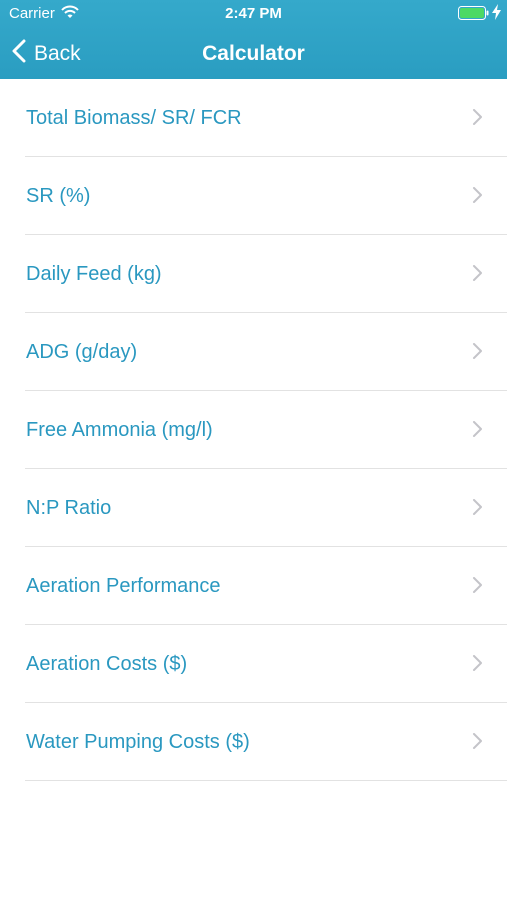  Describe the element at coordinates (134, 118) in the screenshot. I see `list-item-label: Total Biomass/ SR/ FCR` at that location.